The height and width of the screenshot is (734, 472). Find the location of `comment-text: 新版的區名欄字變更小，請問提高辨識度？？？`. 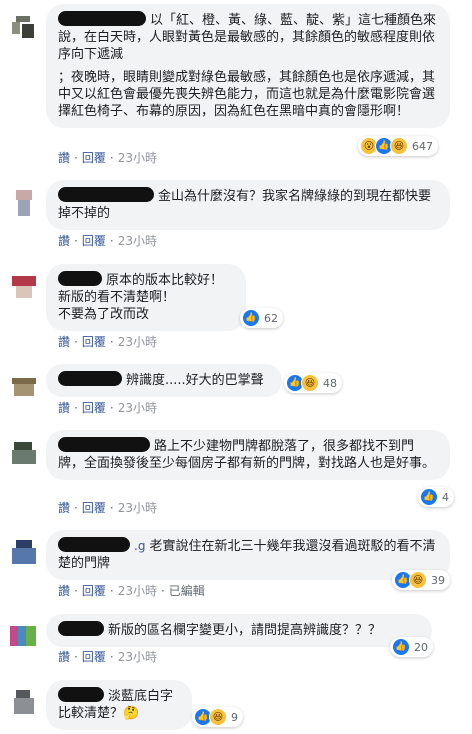

comment-text: 新版的區名欄字變更小，請問提高辨識度？？？ is located at coordinates (239, 630).